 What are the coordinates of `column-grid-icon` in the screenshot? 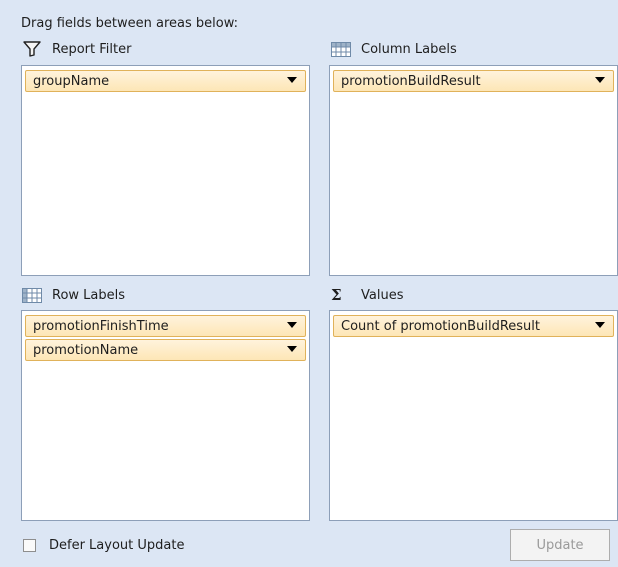 It's located at (341, 49).